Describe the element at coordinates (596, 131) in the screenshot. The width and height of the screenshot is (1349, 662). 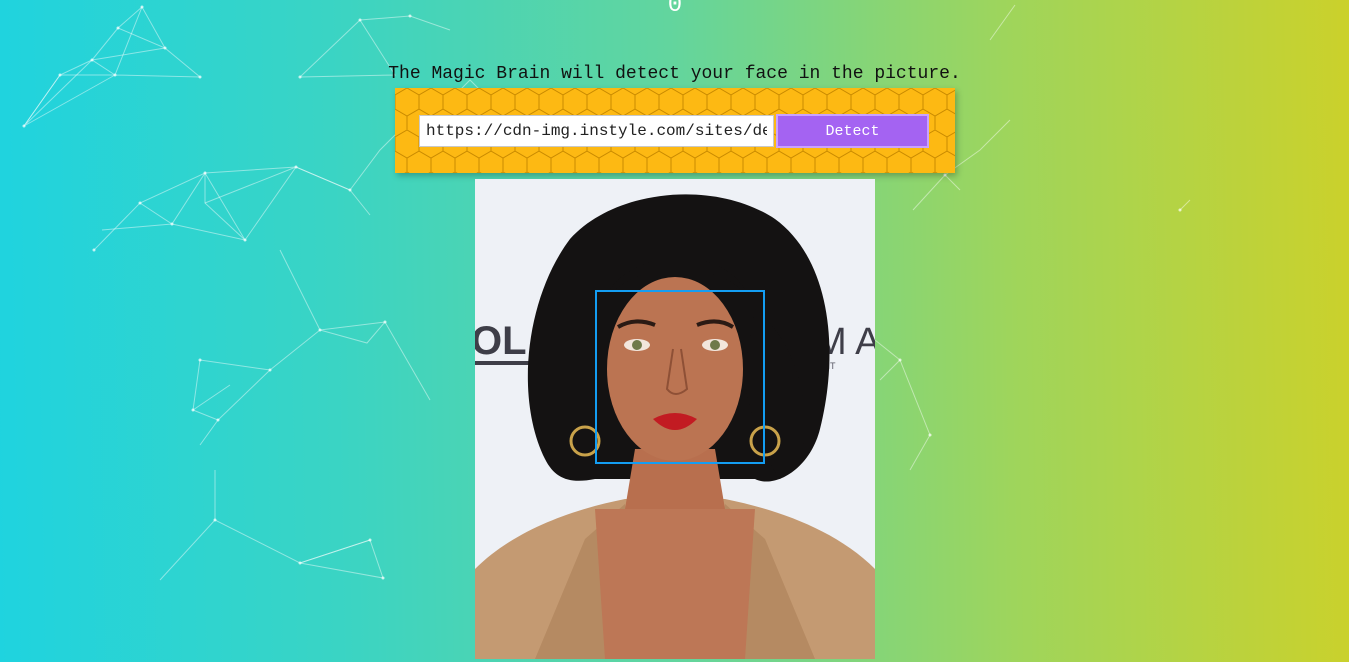
I see `image-url-input` at that location.